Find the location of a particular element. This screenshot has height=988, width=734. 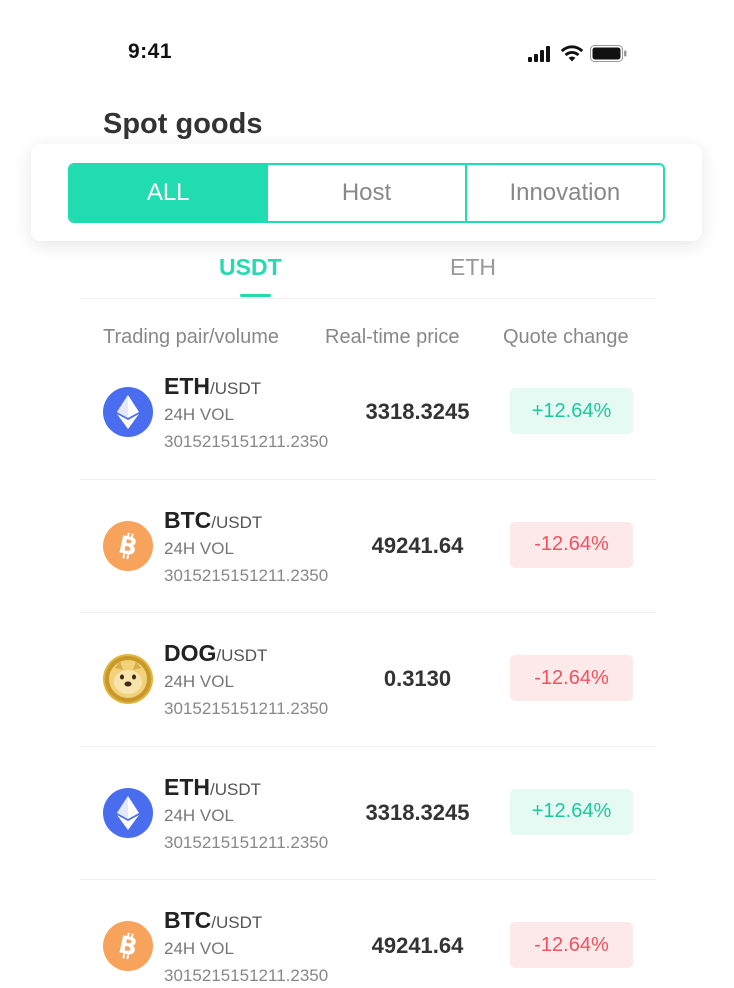

status-icons is located at coordinates (577, 53).